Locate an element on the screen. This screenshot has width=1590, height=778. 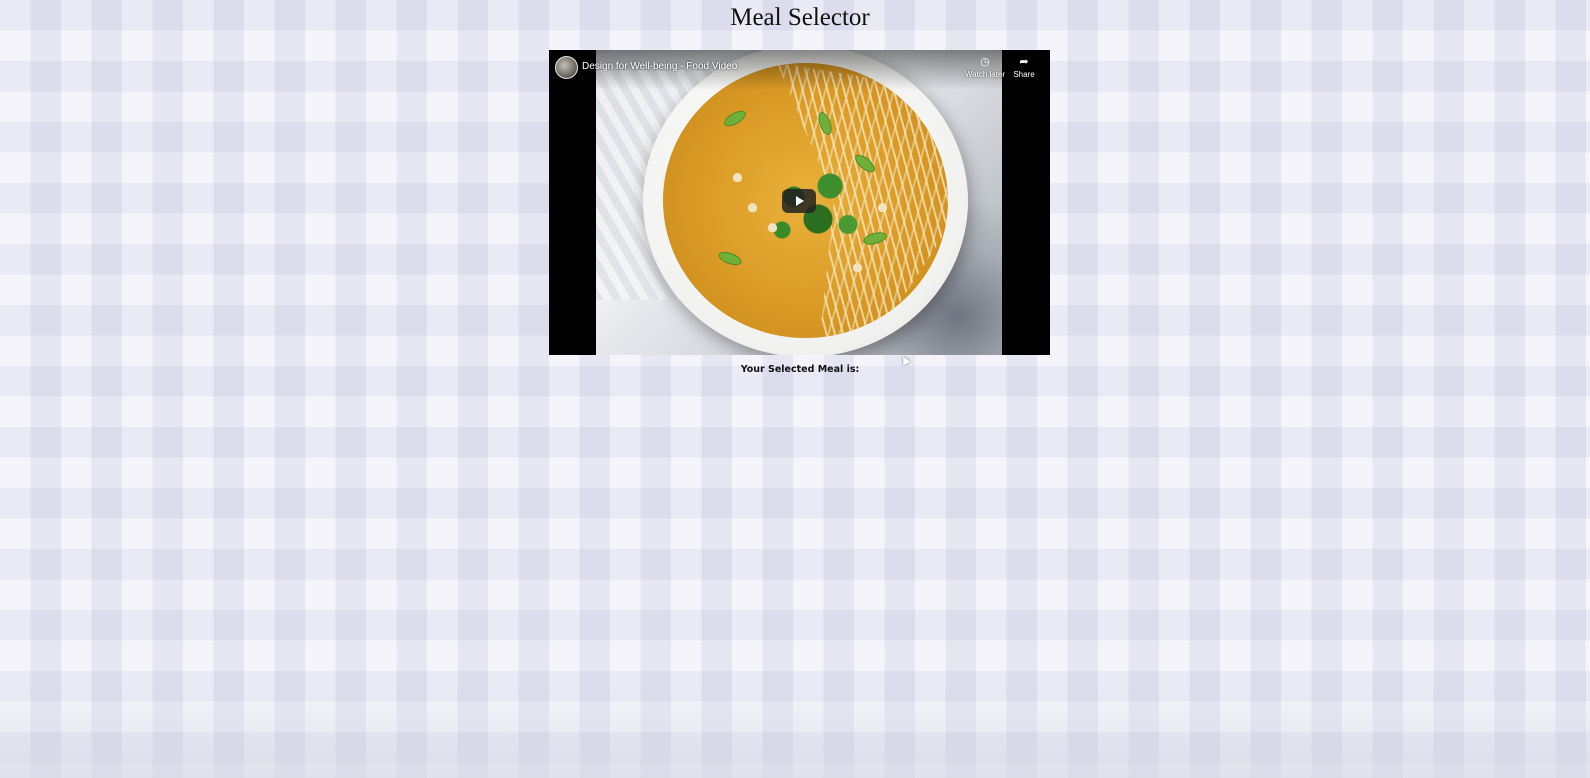
page-title: Meal Selector is located at coordinates (800, 17).